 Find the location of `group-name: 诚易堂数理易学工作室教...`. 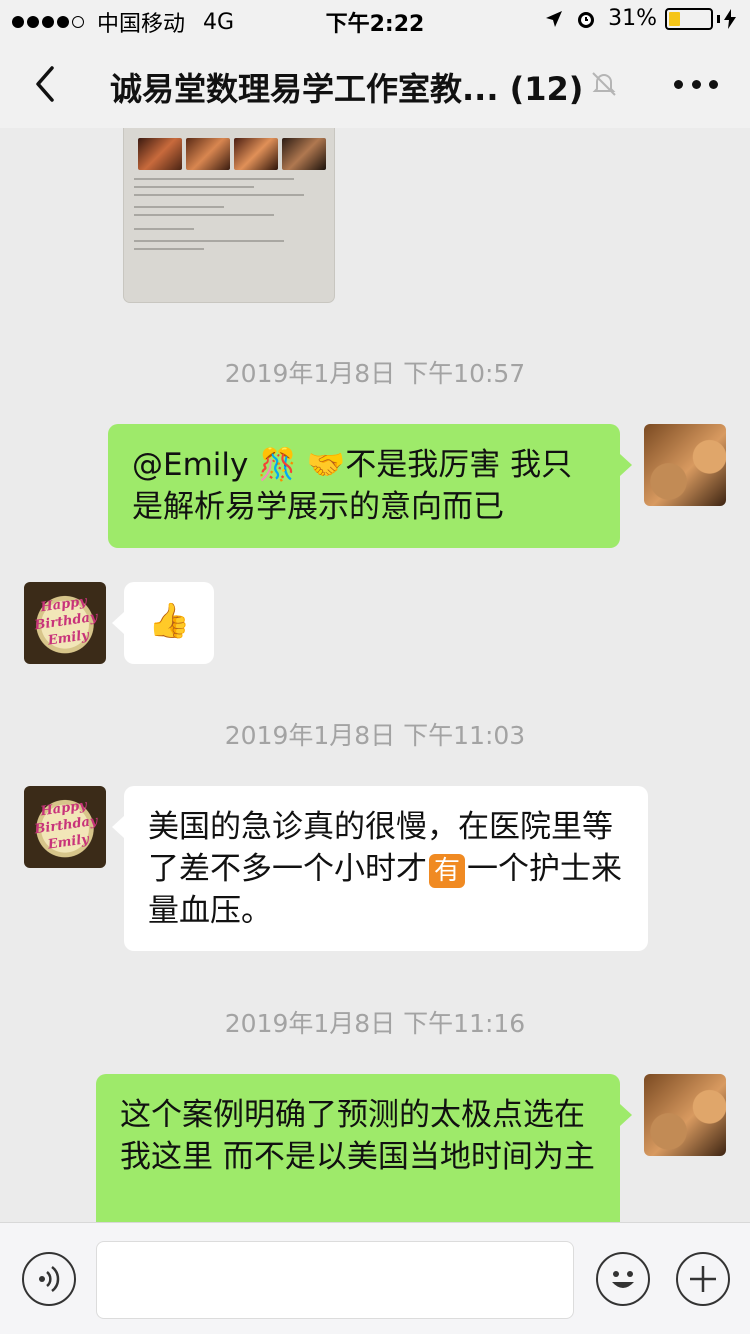

group-name: 诚易堂数理易学工作室教... is located at coordinates (304, 89).